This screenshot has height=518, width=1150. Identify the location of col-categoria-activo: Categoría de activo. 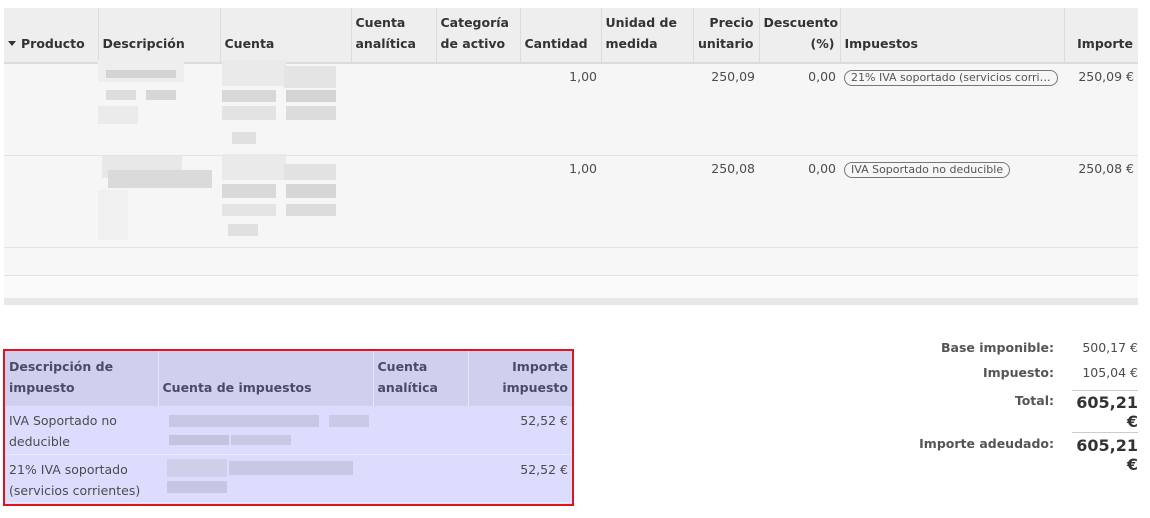
(477, 36).